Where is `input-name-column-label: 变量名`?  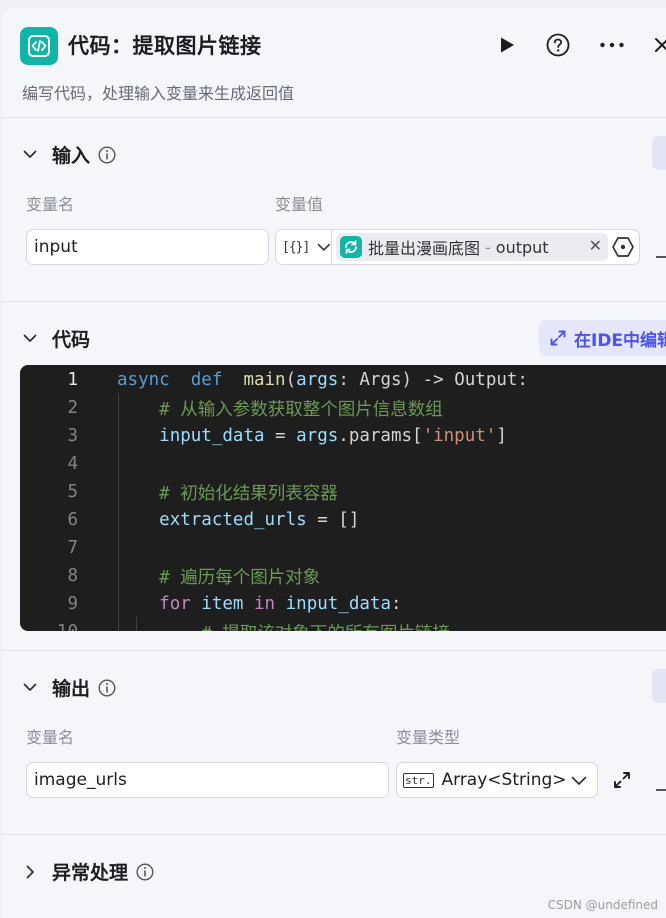
input-name-column-label: 变量名 is located at coordinates (50, 204).